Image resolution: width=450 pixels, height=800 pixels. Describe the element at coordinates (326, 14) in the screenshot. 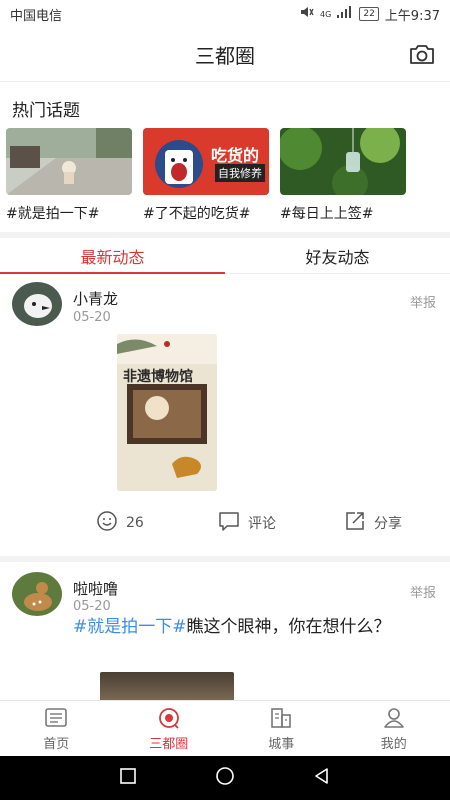

I see `signal-label: 4G` at that location.